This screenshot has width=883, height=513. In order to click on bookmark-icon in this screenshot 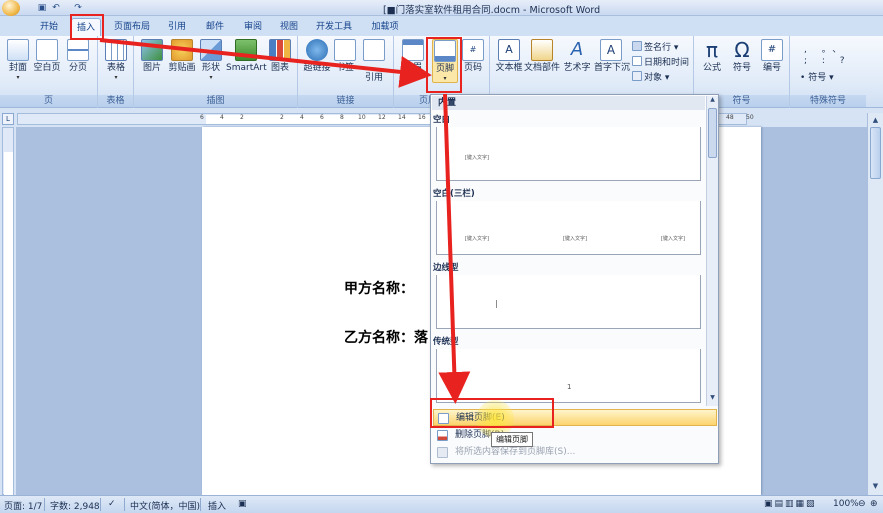, I will do `click(345, 50)`.